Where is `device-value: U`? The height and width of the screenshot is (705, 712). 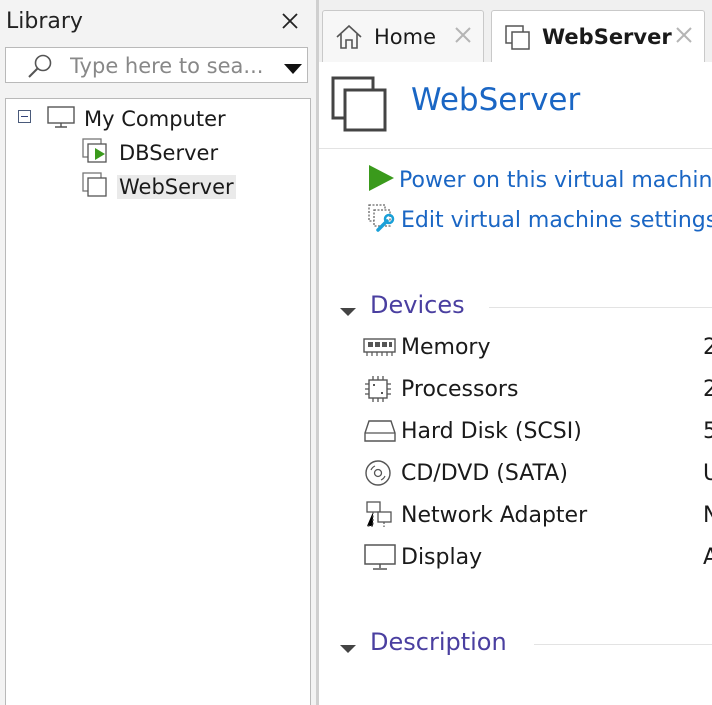
device-value: U is located at coordinates (707, 473).